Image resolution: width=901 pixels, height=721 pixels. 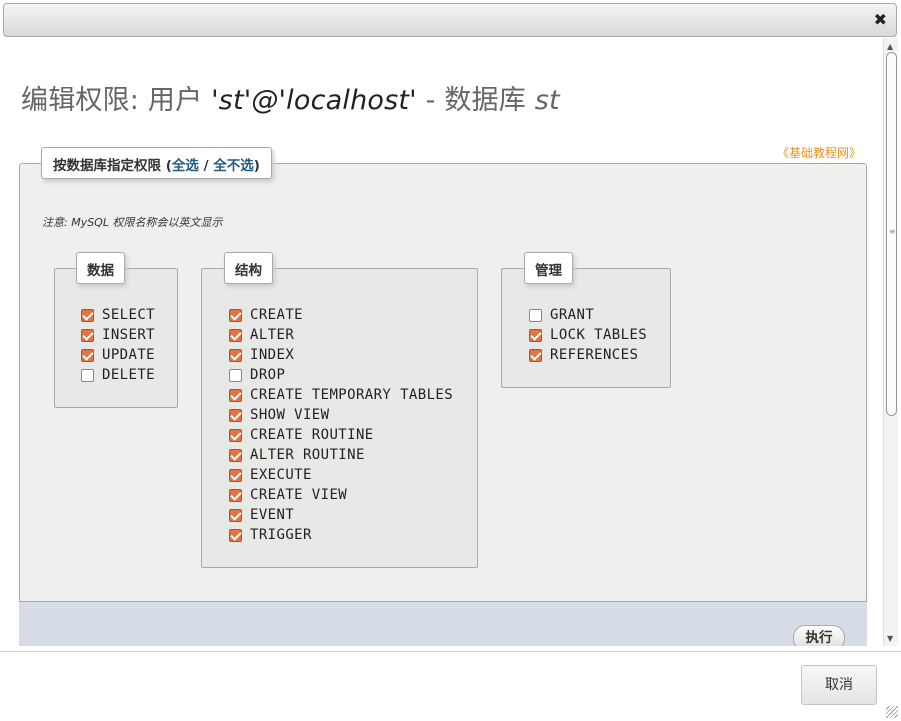 I want to click on privilege-label: SELECT, so click(x=128, y=315).